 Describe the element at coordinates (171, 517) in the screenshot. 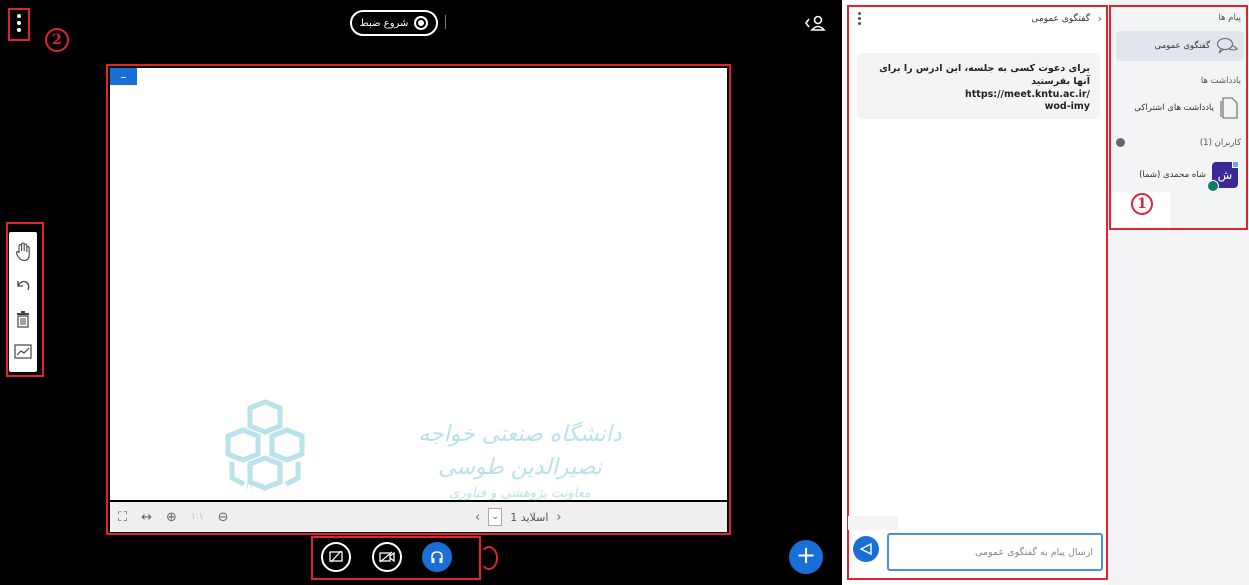

I see `zoom-in-icon: ⊕` at that location.